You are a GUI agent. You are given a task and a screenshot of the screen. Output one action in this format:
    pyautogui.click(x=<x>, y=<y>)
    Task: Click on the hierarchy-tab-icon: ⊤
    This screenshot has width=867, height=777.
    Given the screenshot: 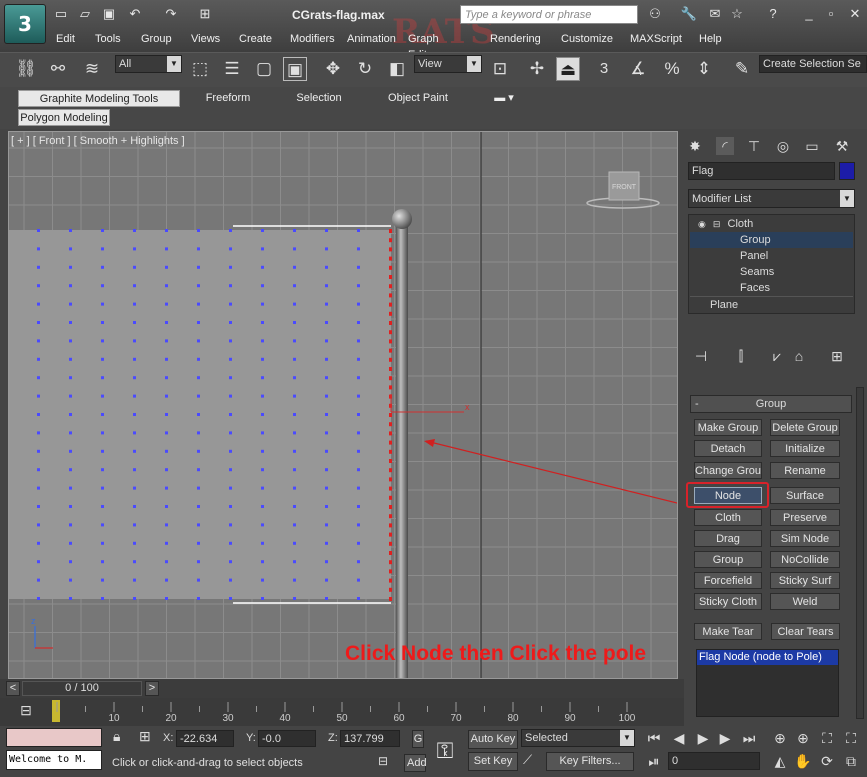 What is the action you would take?
    pyautogui.click(x=754, y=146)
    